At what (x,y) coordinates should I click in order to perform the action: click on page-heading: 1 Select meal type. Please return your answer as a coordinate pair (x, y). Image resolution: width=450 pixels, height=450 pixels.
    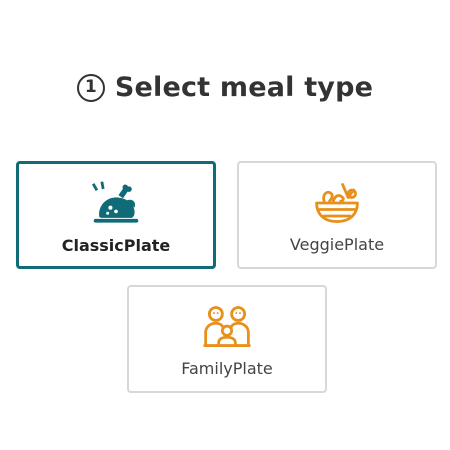
    Looking at the image, I should click on (225, 87).